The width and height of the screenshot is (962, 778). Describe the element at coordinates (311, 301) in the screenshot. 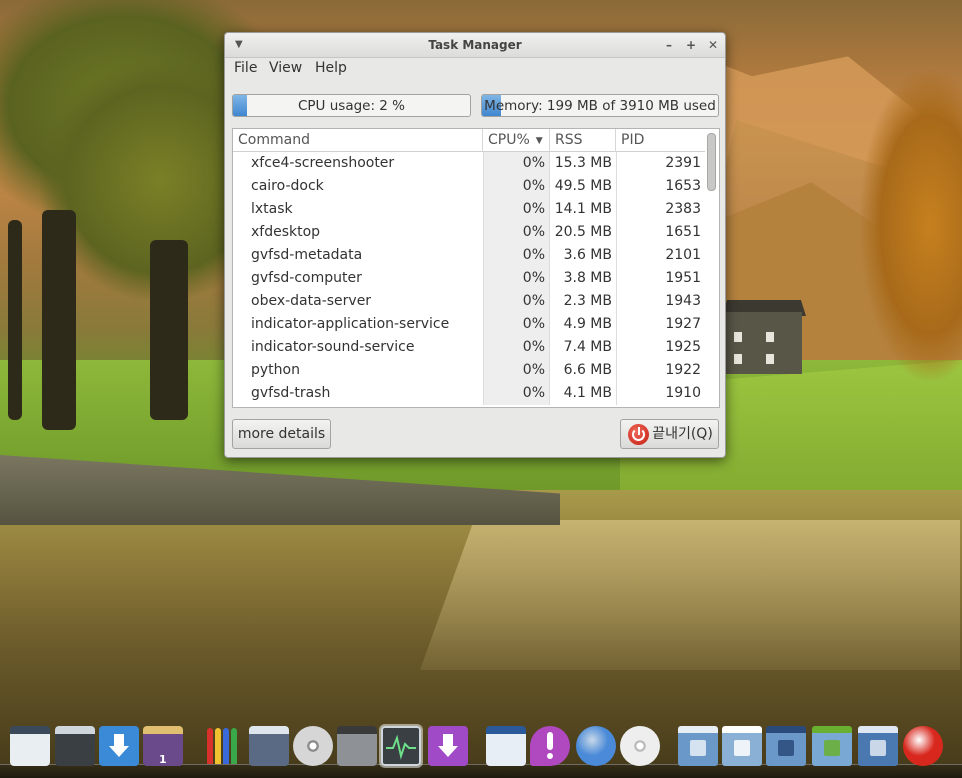

I see `process-command-cell: obex-data-server` at that location.